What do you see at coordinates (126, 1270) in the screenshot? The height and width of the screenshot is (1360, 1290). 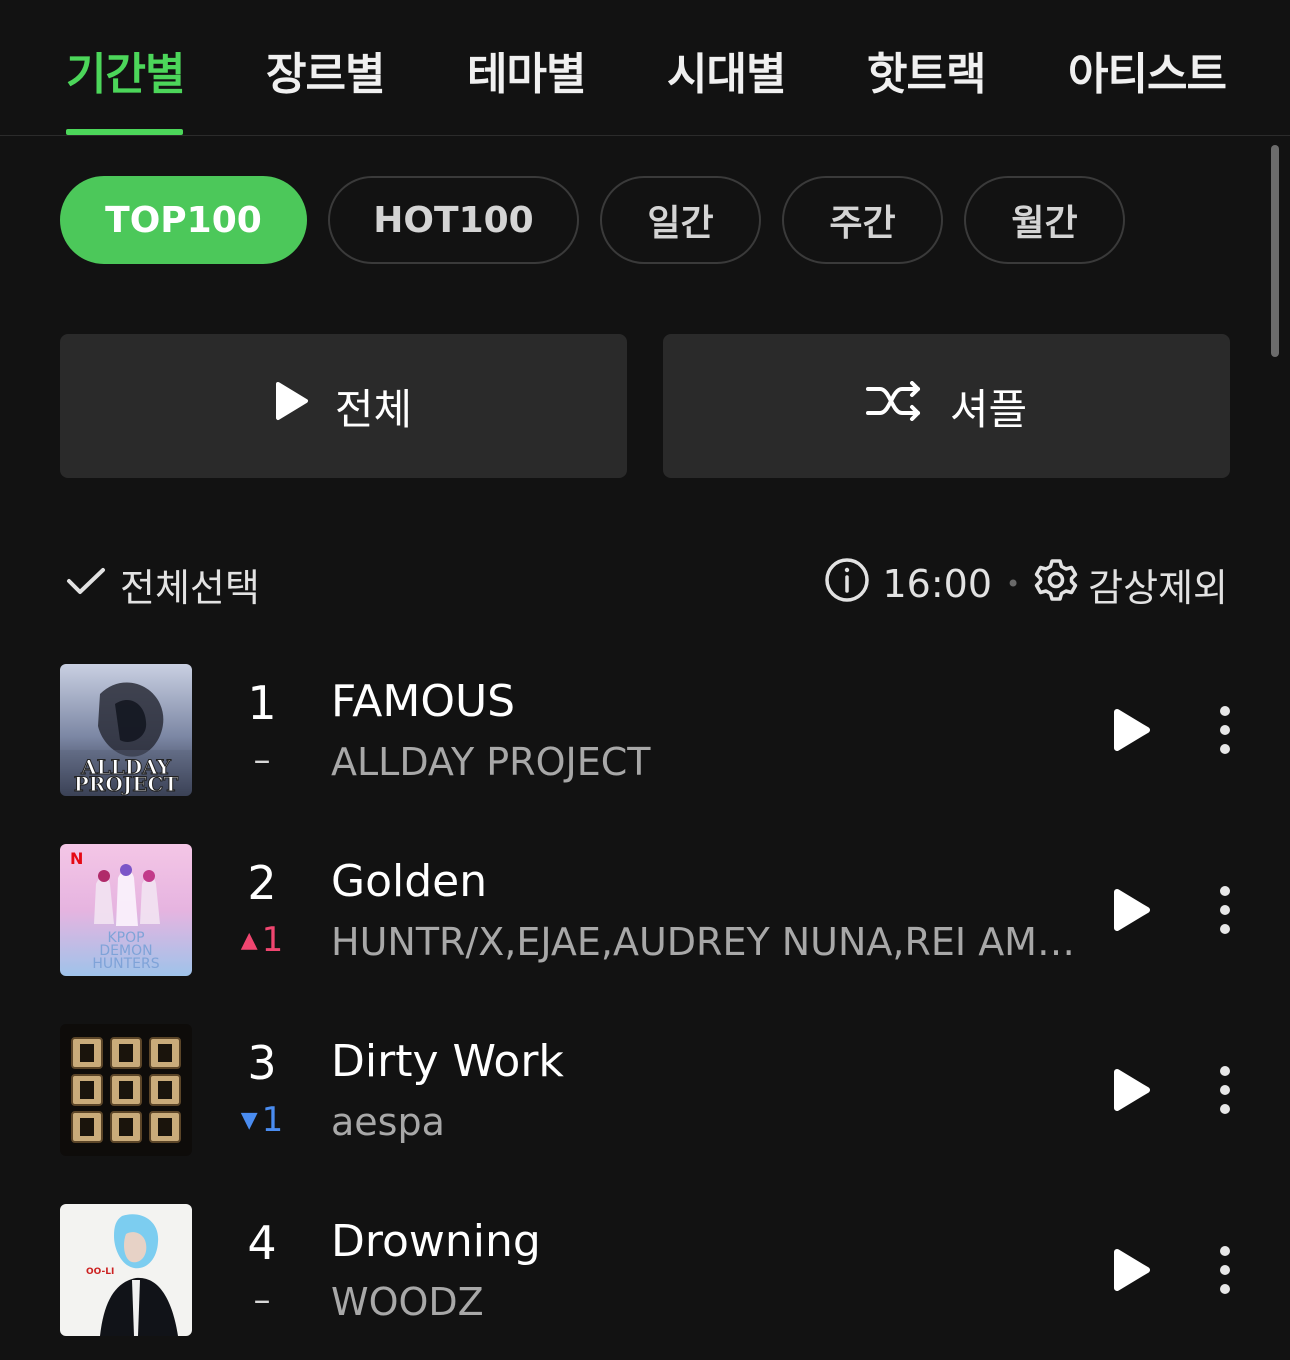 I see `album-cover: OO-LI` at bounding box center [126, 1270].